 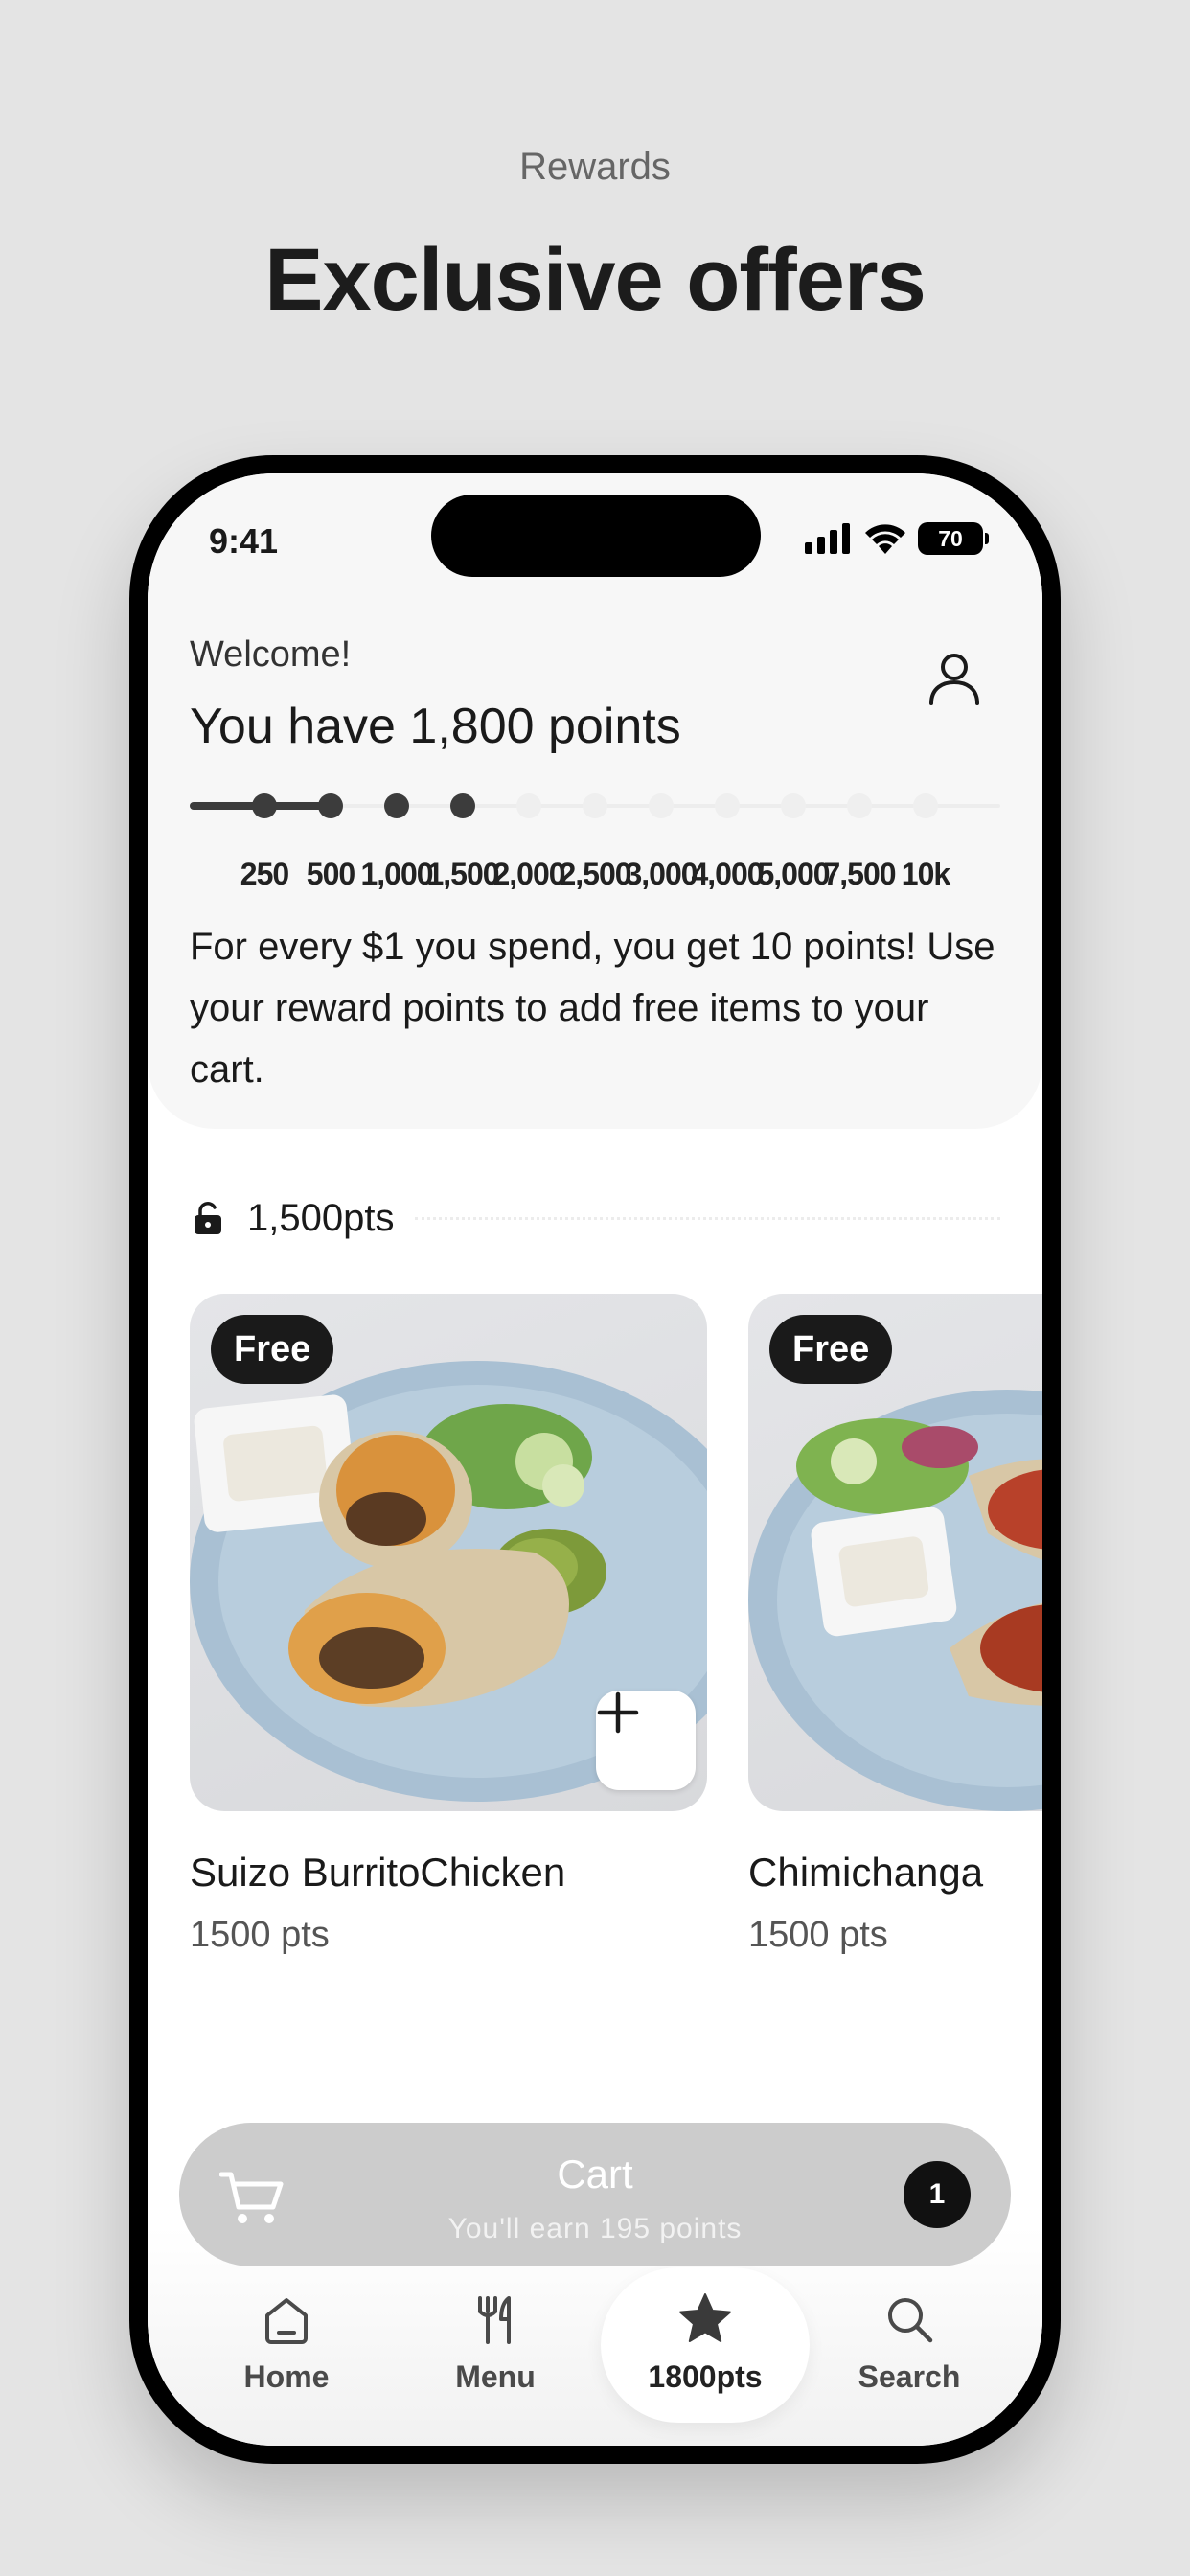 I want to click on status-icons: 70, so click(x=897, y=538).